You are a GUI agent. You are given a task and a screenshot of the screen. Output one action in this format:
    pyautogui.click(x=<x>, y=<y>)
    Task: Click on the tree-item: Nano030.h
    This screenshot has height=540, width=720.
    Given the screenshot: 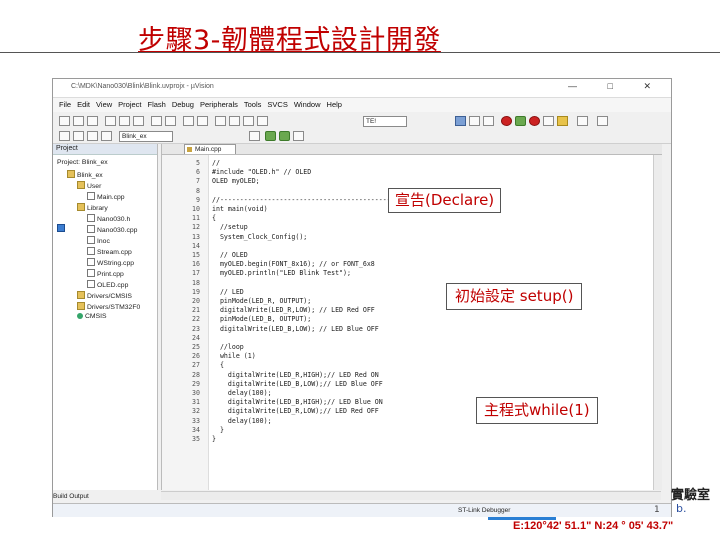 What is the action you would take?
    pyautogui.click(x=108, y=218)
    